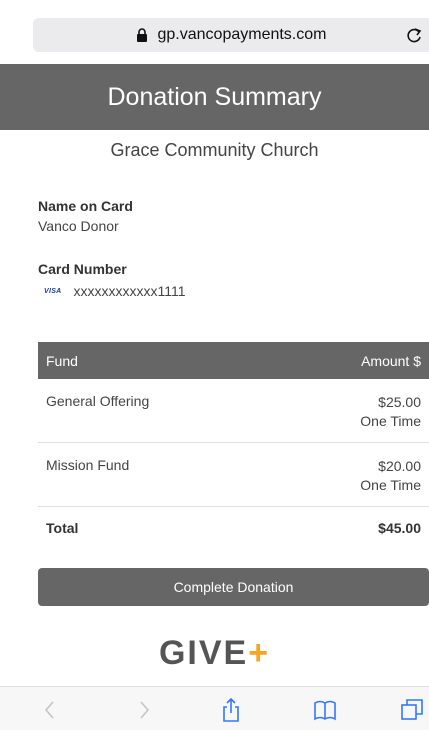 The image size is (429, 730). What do you see at coordinates (214, 708) in the screenshot?
I see `browser-toolbar` at bounding box center [214, 708].